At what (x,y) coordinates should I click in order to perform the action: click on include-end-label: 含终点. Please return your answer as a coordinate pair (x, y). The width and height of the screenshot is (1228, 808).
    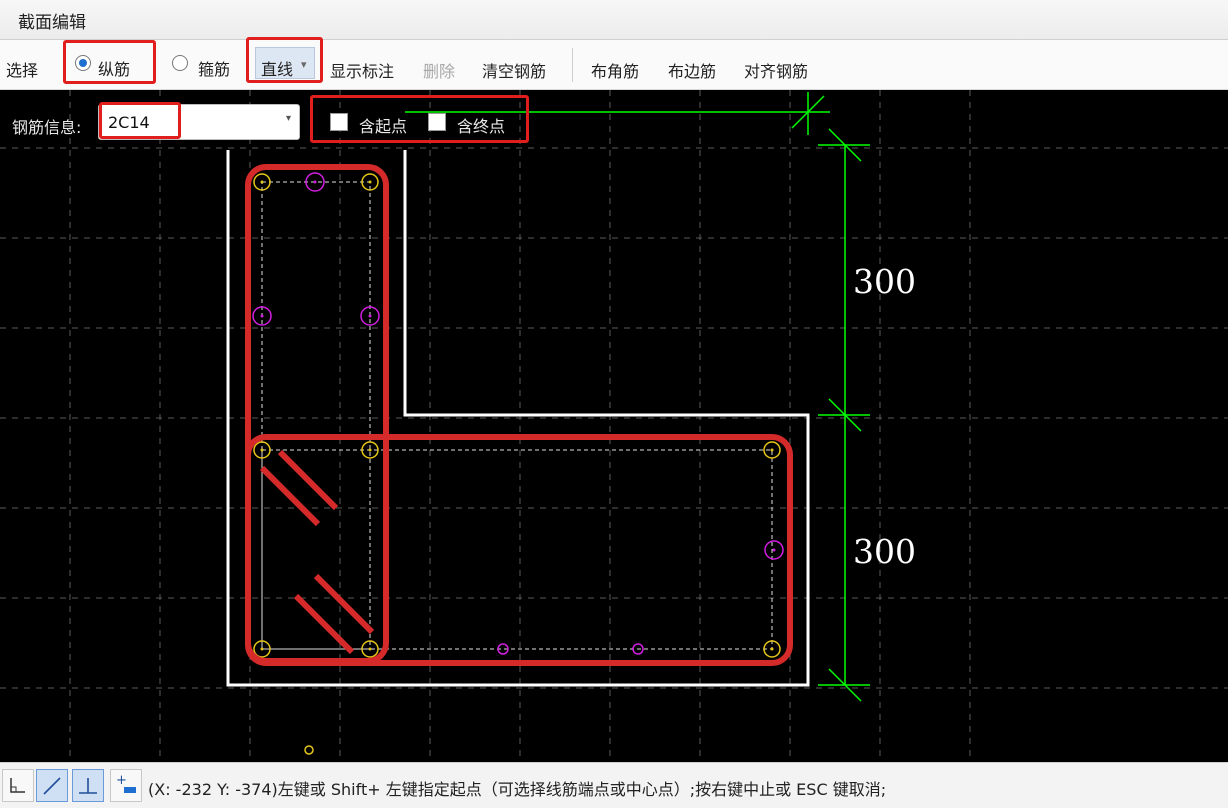
    Looking at the image, I should click on (481, 125).